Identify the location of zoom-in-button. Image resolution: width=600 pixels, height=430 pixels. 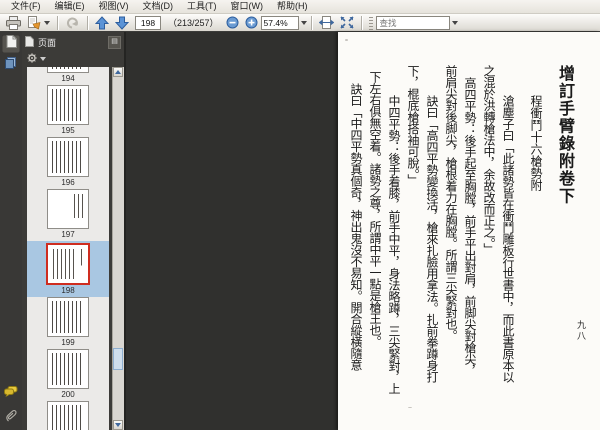
(251, 23).